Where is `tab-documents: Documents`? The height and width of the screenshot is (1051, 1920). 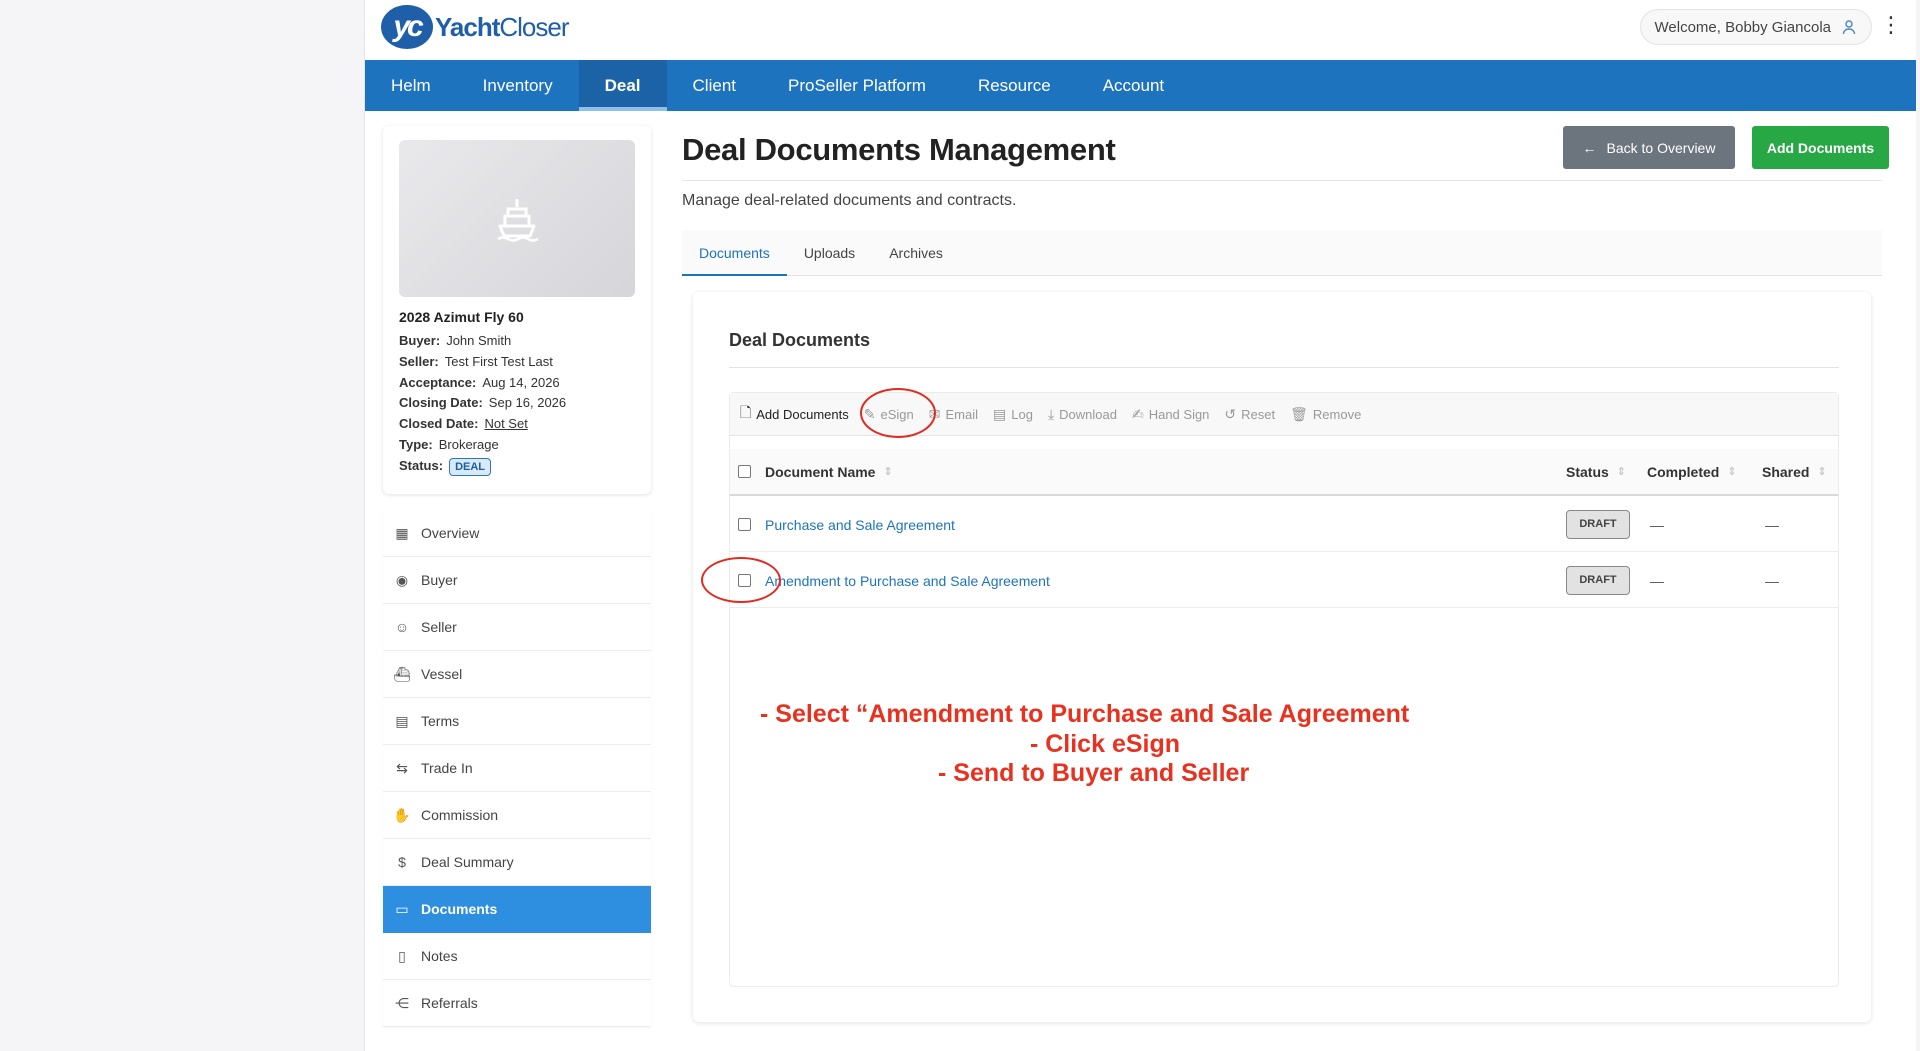 tab-documents: Documents is located at coordinates (734, 253).